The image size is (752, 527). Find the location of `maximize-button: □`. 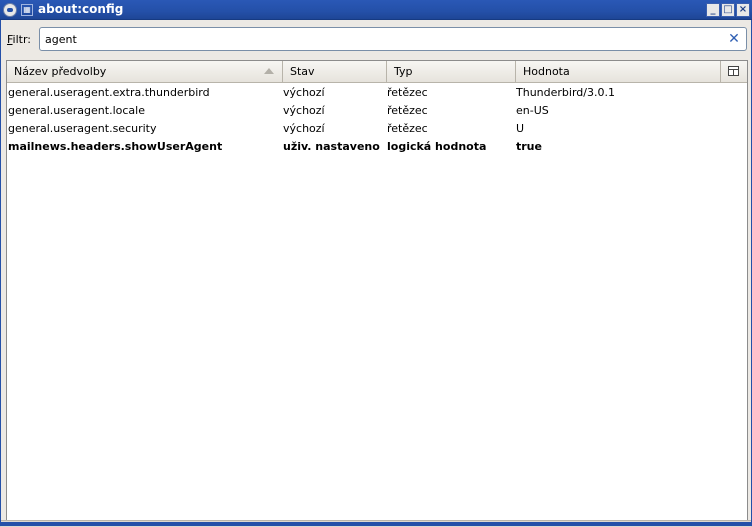

maximize-button: □ is located at coordinates (728, 10).